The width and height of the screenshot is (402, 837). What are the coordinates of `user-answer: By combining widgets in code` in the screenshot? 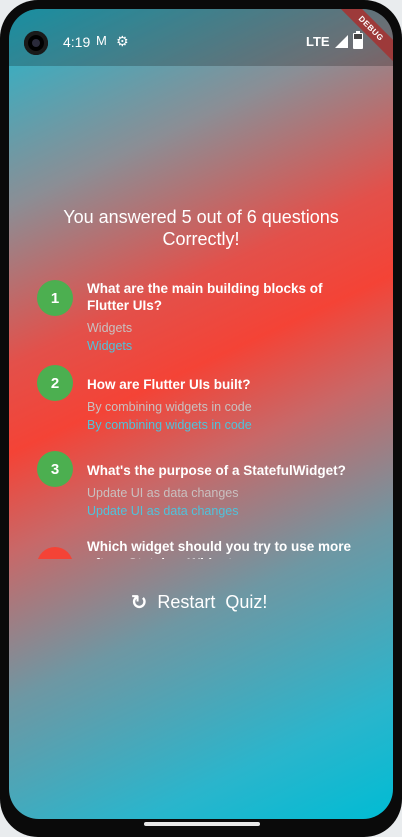 It's located at (169, 407).